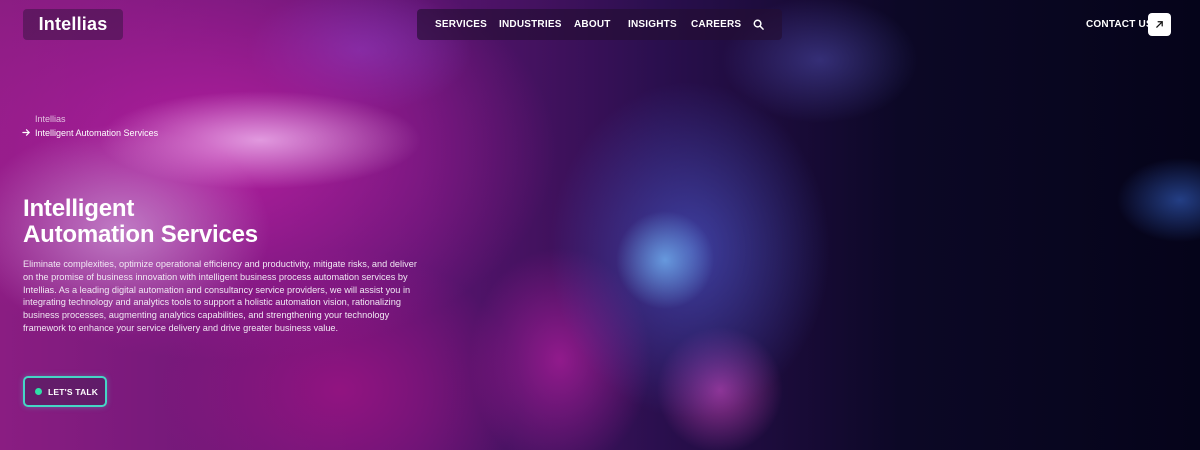 The height and width of the screenshot is (450, 1200). I want to click on logo: Intellias, so click(73, 24).